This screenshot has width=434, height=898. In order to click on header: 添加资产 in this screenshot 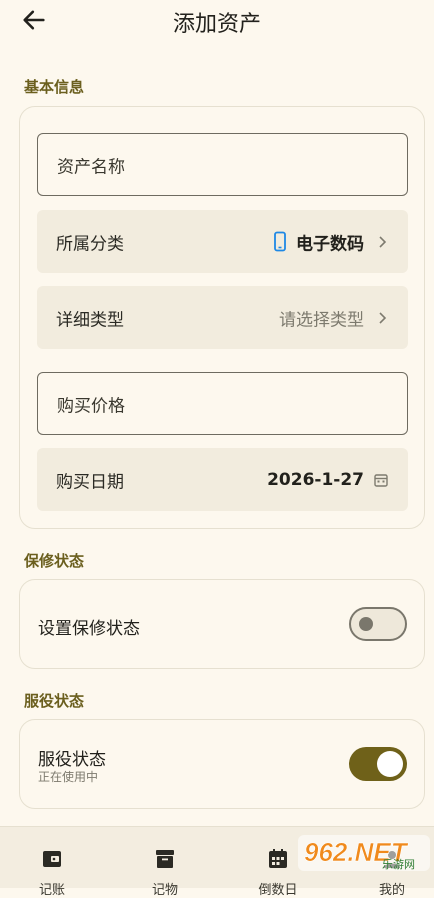, I will do `click(217, 23)`.